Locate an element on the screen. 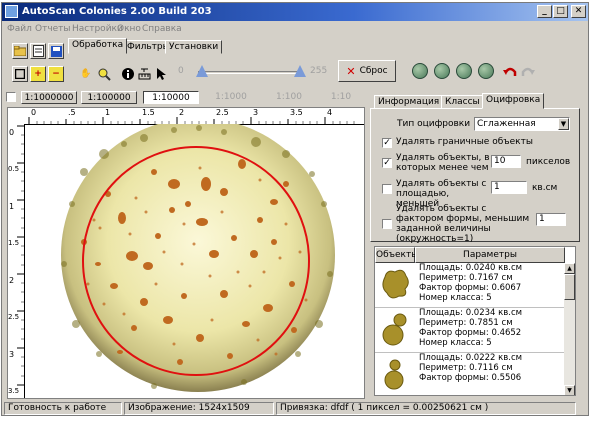 Image resolution: width=604 pixels, height=427 pixels. measure-icon is located at coordinates (144, 74).